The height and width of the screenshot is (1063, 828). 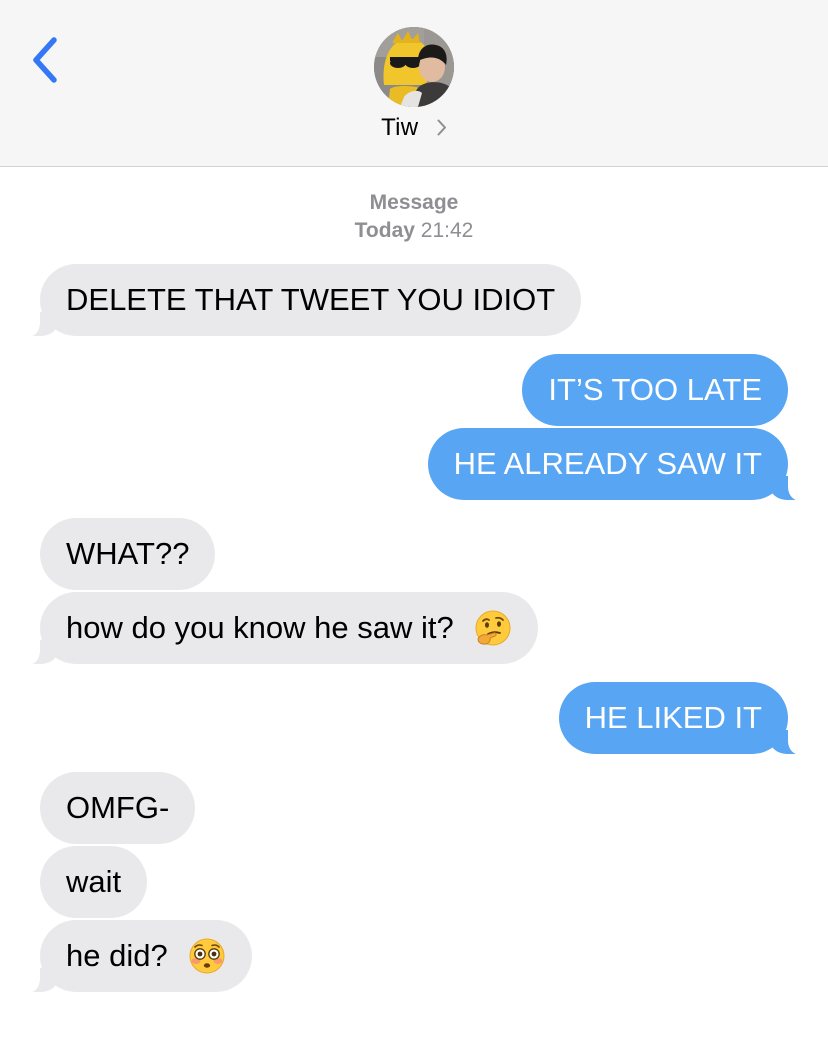 I want to click on message-bubble-incoming: wait, so click(x=94, y=882).